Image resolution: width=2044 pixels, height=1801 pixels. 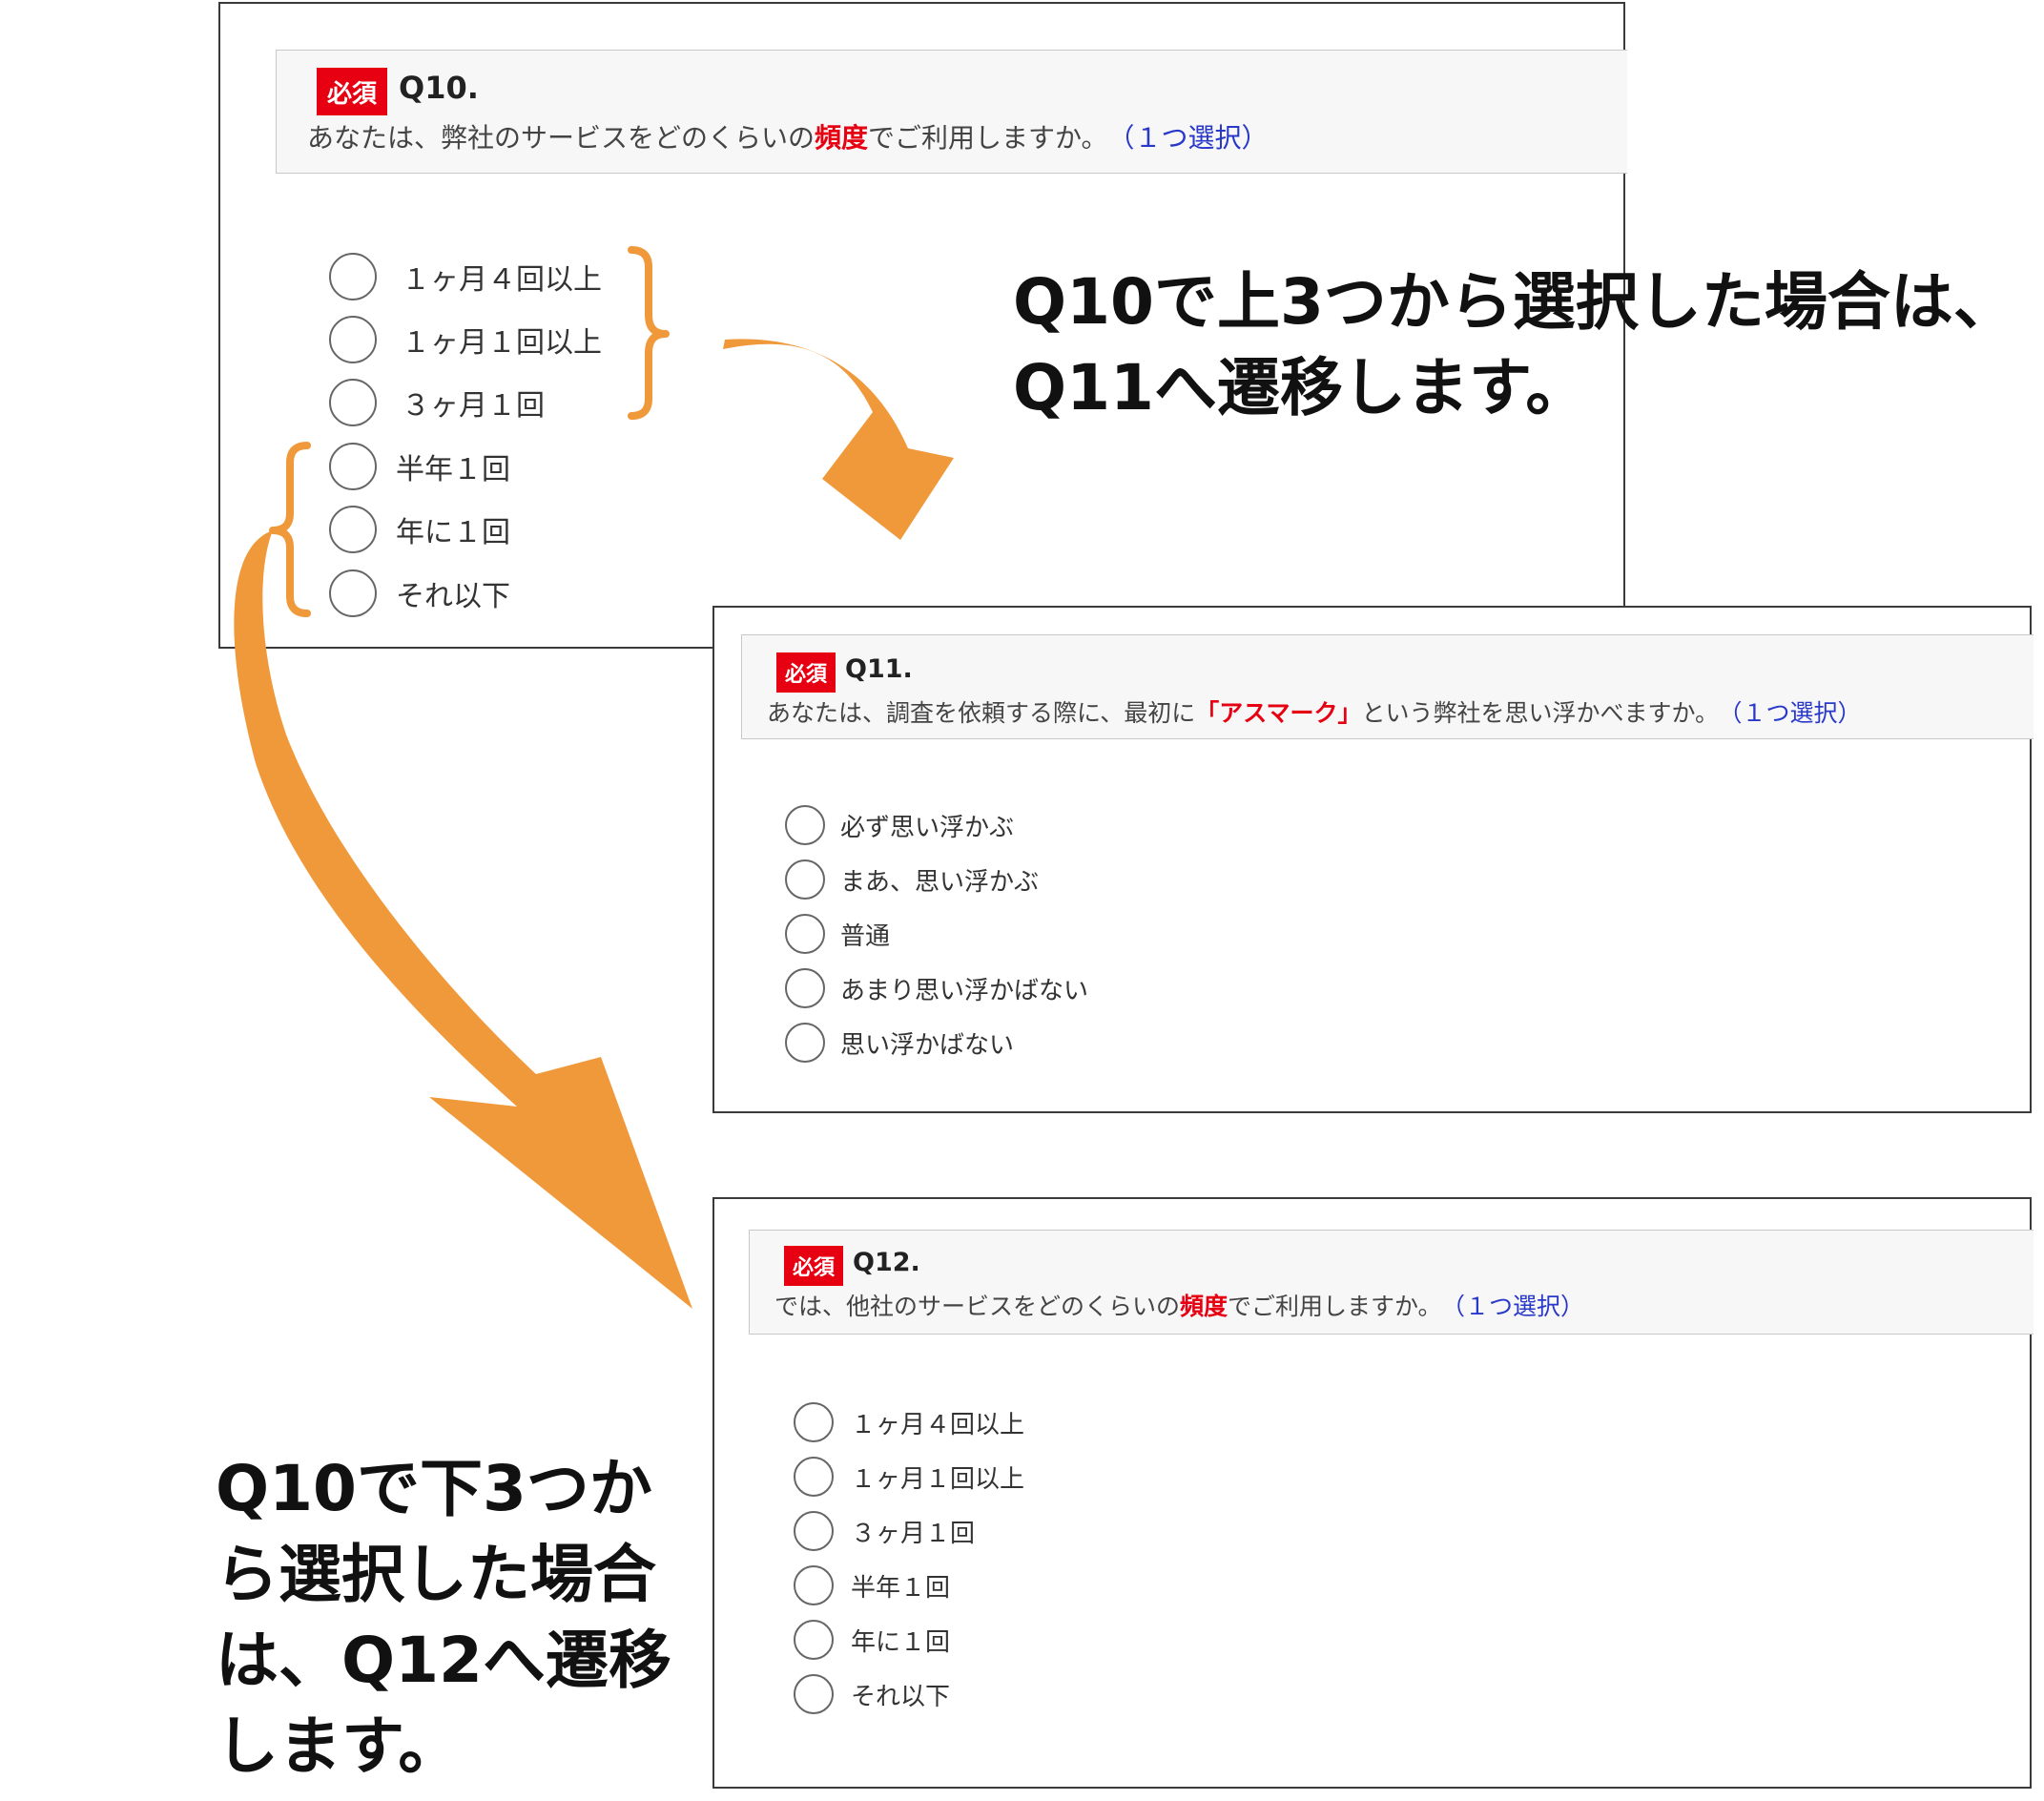 What do you see at coordinates (838, 439) in the screenshot?
I see `arrow-to-q11` at bounding box center [838, 439].